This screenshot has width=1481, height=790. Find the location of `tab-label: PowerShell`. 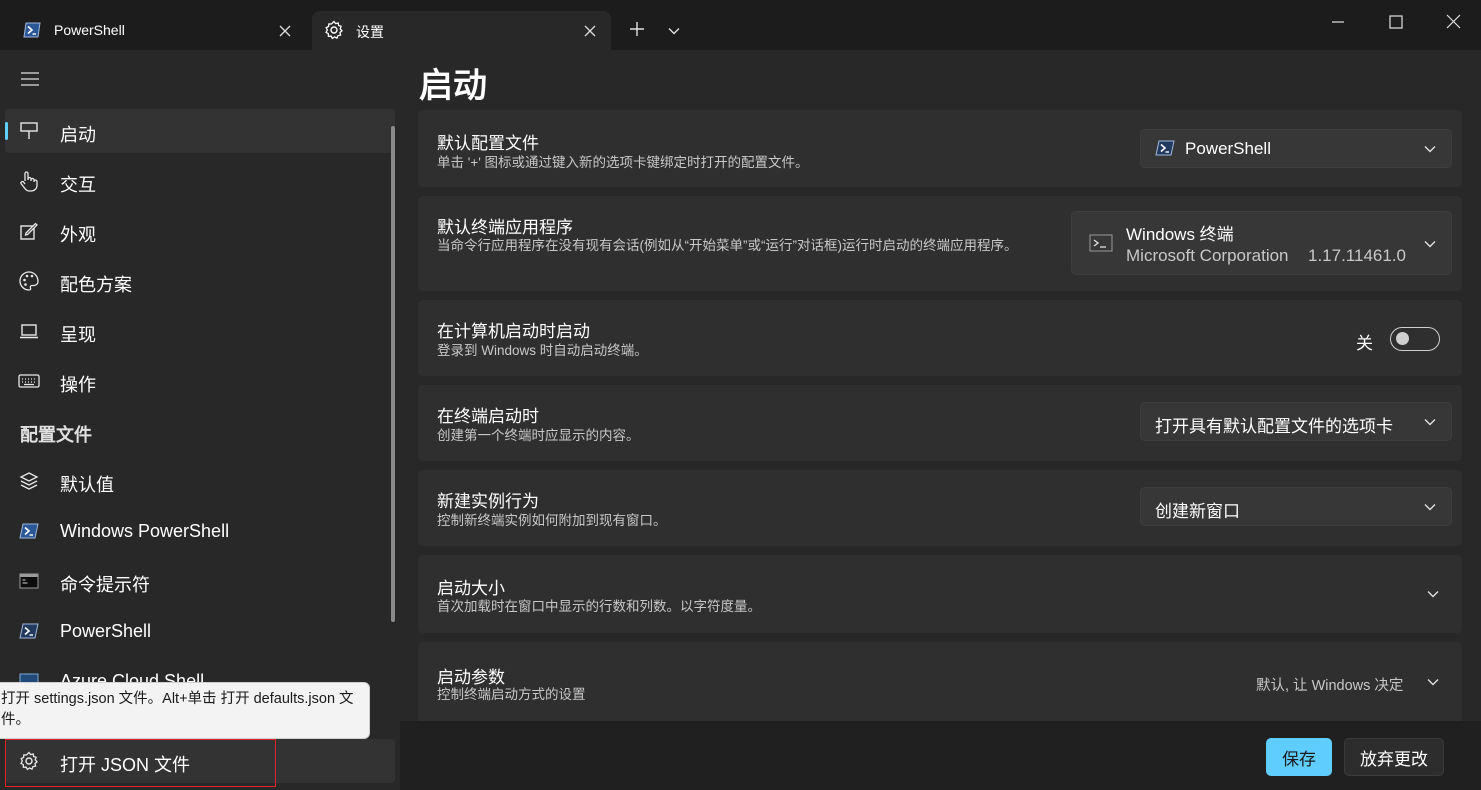

tab-label: PowerShell is located at coordinates (89, 30).